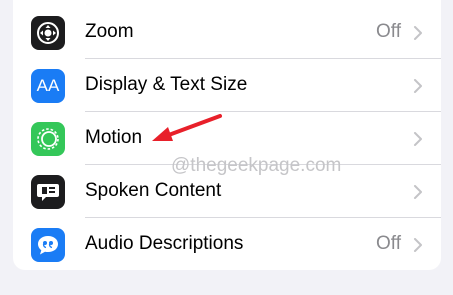 The image size is (453, 295). I want to click on display-text-size-icon-glyph: AA, so click(48, 85).